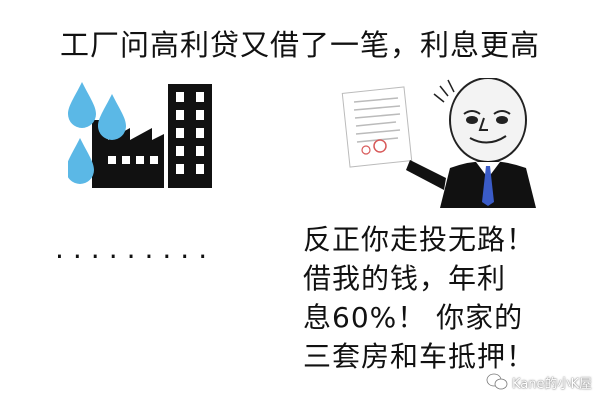 The height and width of the screenshot is (400, 600). Describe the element at coordinates (413, 317) in the screenshot. I see `speech-line: 息60%！ 你家的` at that location.